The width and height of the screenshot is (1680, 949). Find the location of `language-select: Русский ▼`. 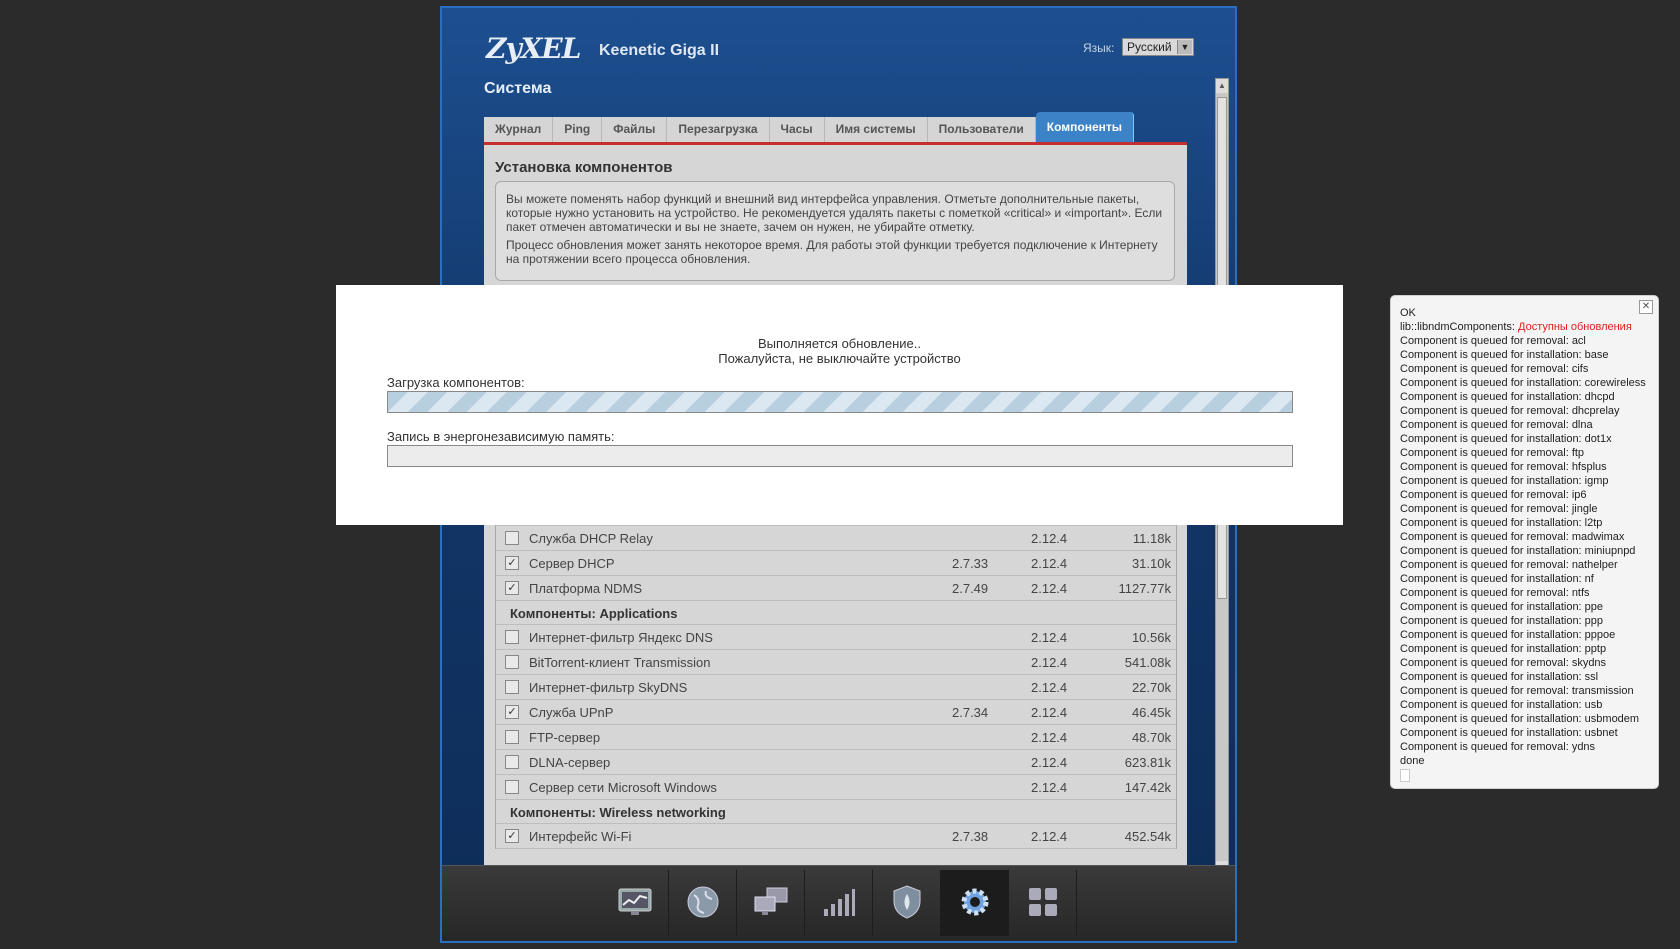

language-select: Русский ▼ is located at coordinates (1158, 47).